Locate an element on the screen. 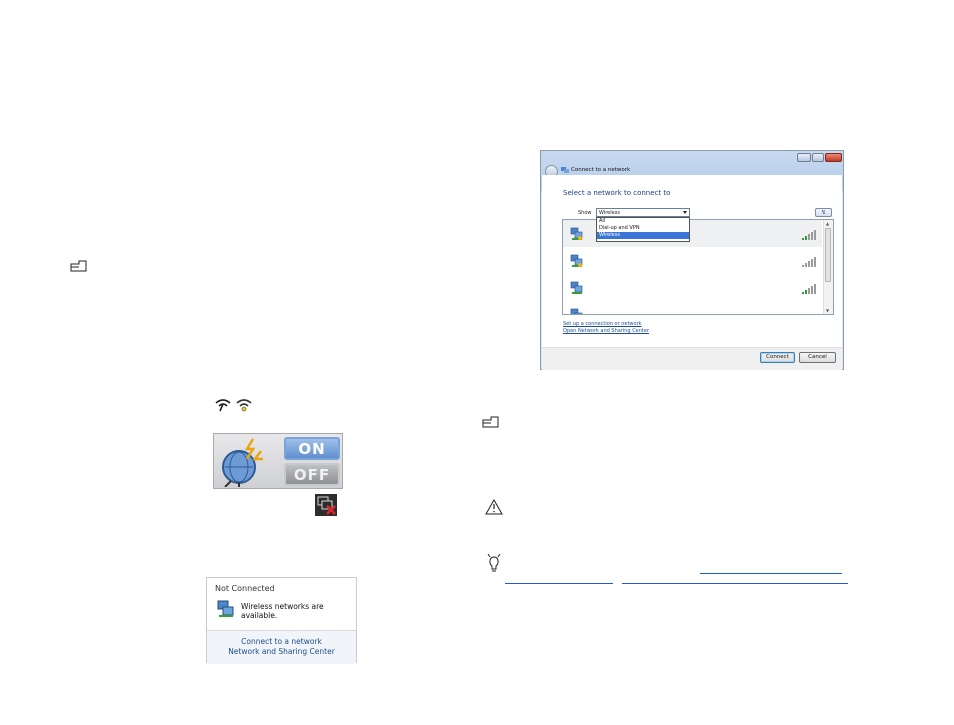  tray-status-title: Not Connected is located at coordinates (245, 588).